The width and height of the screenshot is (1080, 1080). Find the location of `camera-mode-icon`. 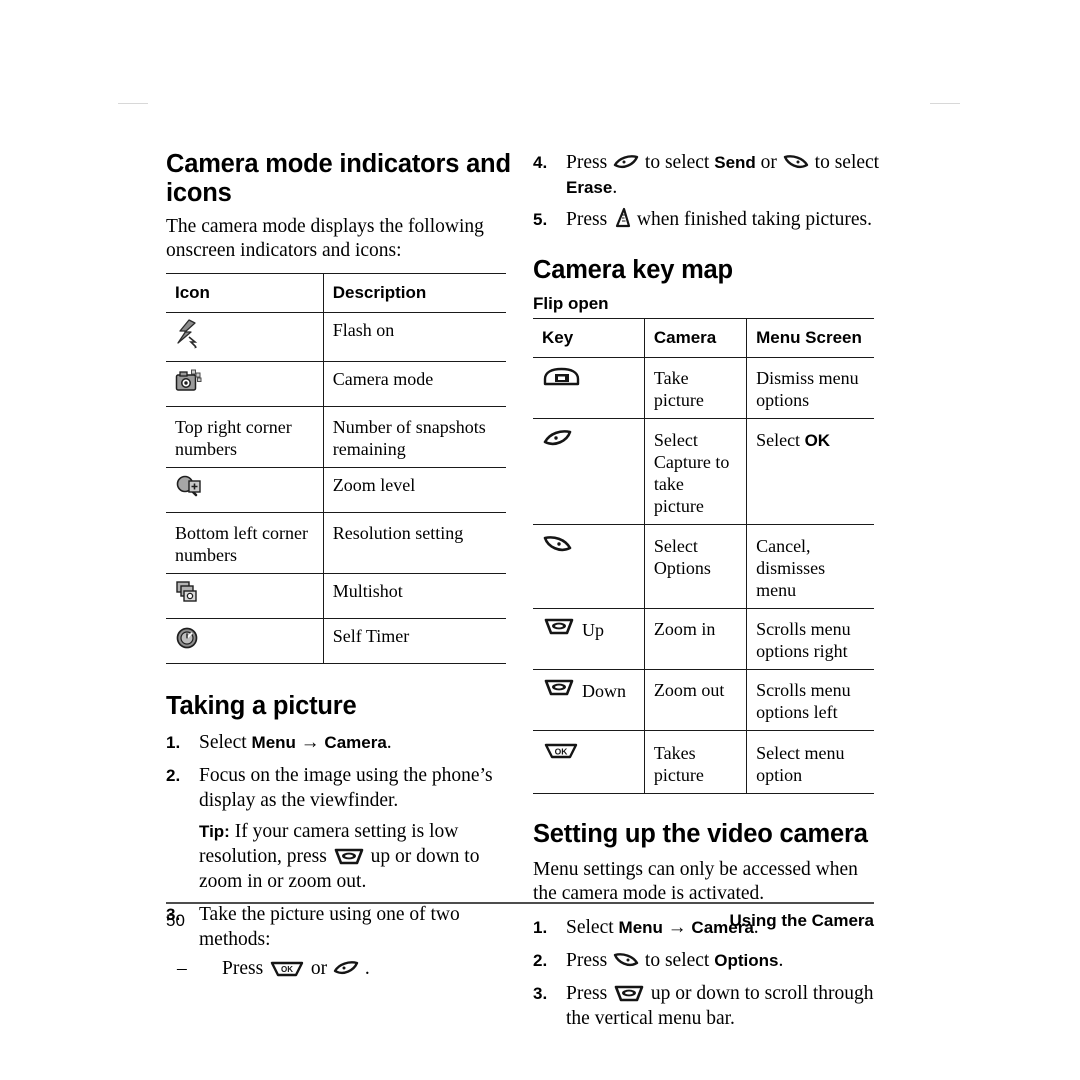

camera-mode-icon is located at coordinates (189, 381).